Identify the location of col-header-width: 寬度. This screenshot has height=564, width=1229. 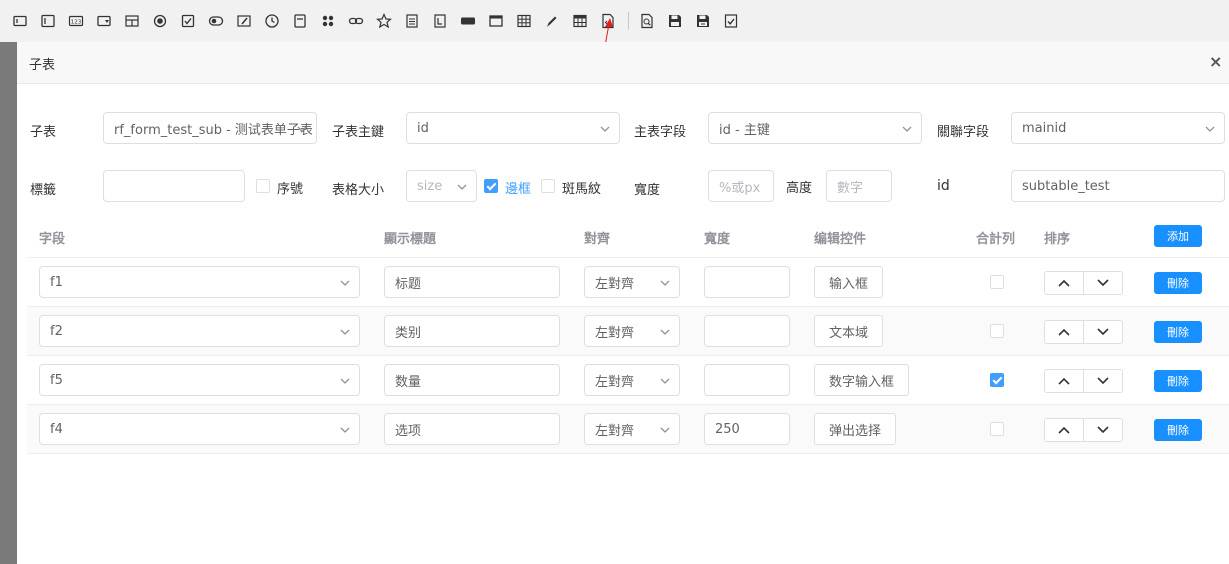
(717, 239).